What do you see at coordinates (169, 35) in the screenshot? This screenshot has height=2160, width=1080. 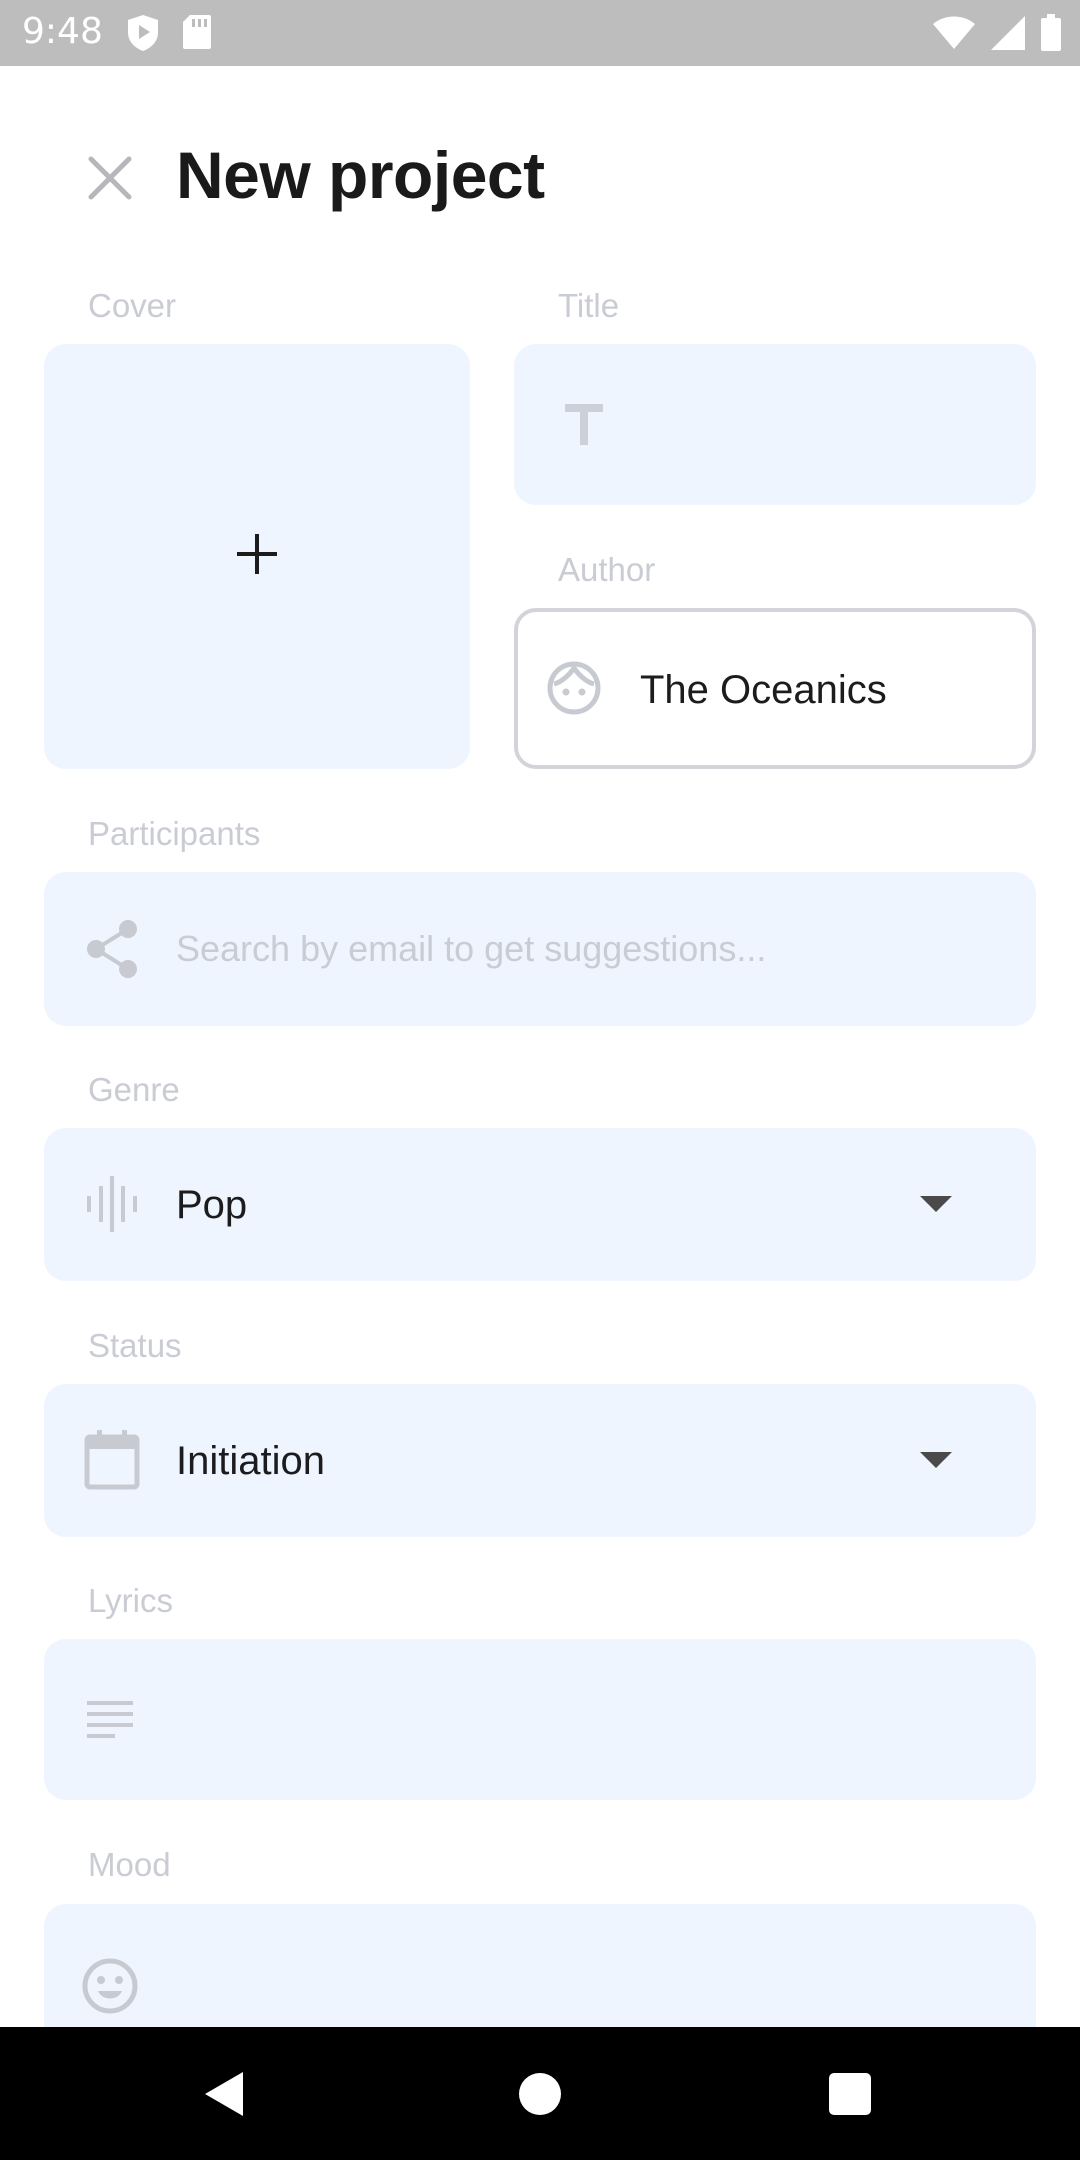 I see `status-left-icons` at bounding box center [169, 35].